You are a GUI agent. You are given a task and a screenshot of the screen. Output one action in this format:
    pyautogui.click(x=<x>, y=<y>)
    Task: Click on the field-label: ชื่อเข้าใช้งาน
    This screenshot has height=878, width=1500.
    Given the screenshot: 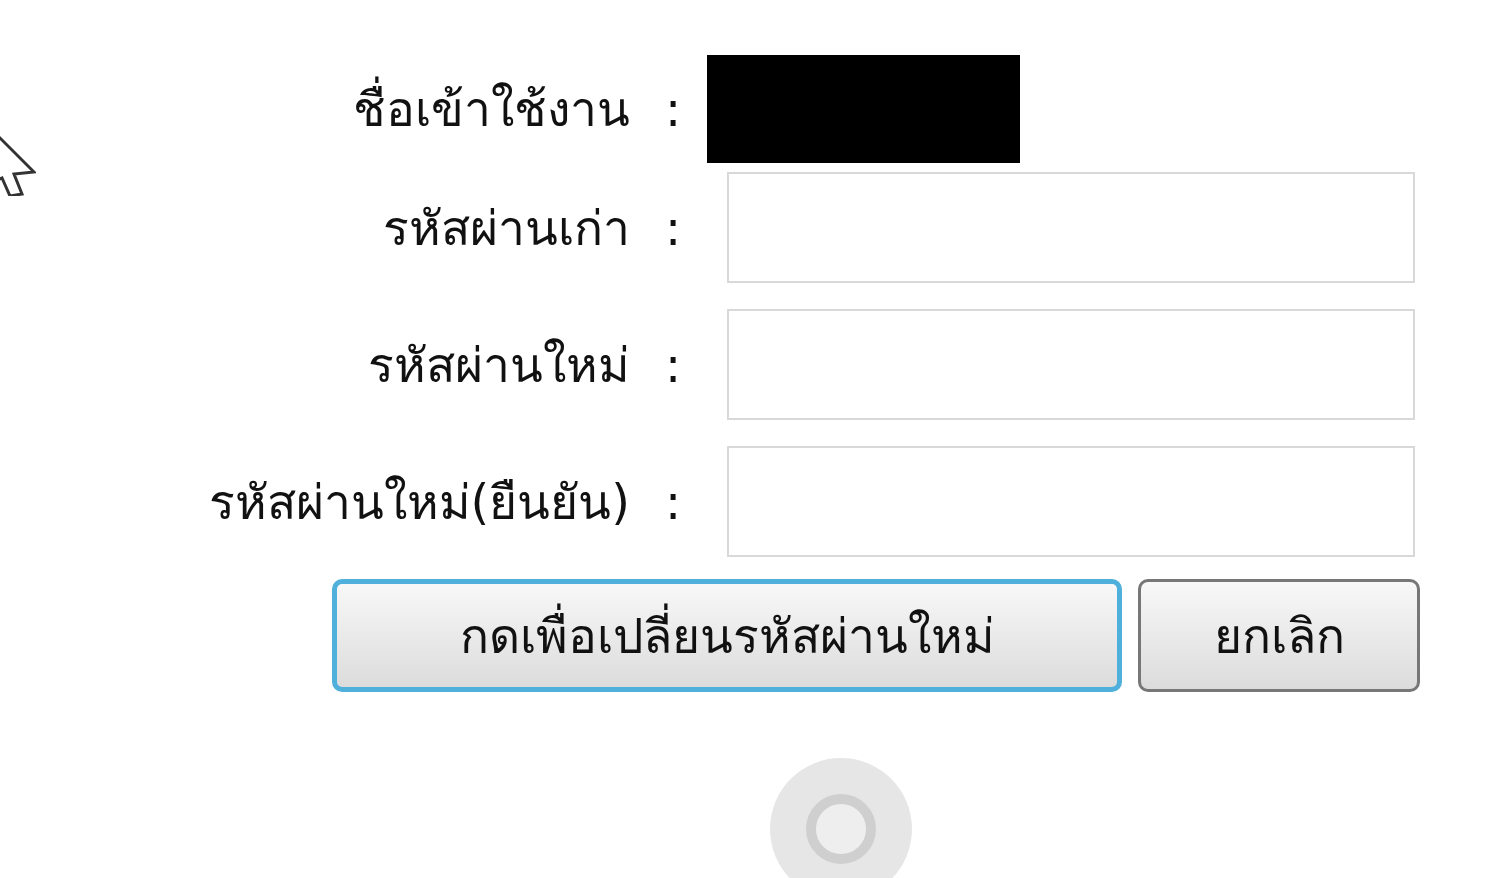 What is the action you would take?
    pyautogui.click(x=315, y=109)
    